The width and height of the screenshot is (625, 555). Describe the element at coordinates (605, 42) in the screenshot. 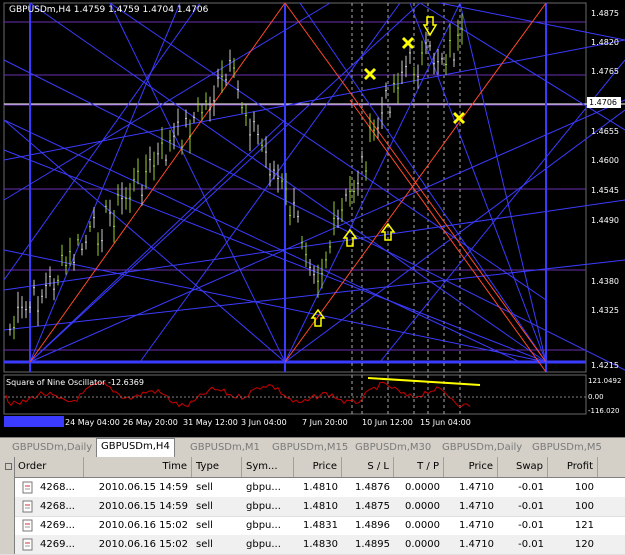

I see `price-axis-label: 1.4820` at that location.